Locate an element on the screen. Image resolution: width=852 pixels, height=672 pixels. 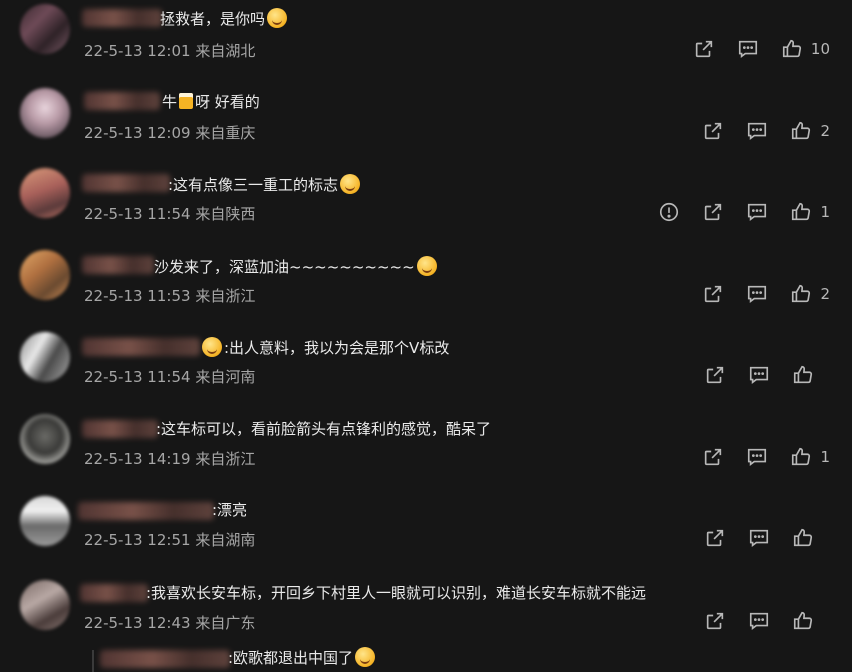
comment-actions: 10 is located at coordinates (750, 49).